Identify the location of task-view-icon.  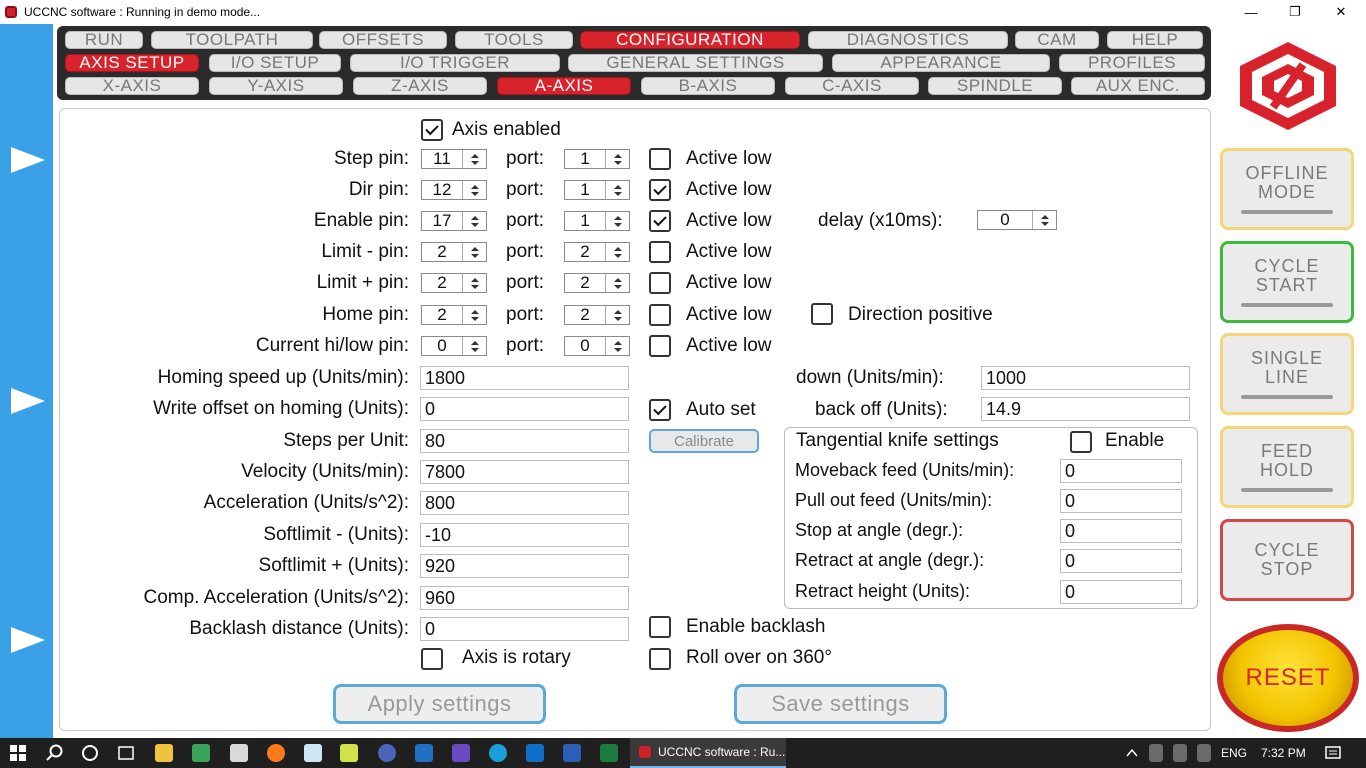
(126, 753).